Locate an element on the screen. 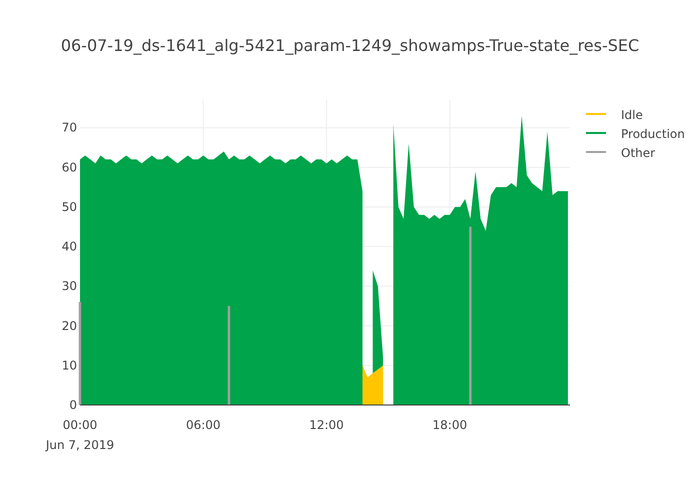 Image resolution: width=700 pixels, height=500 pixels. y-tick-label: 50 is located at coordinates (69, 207).